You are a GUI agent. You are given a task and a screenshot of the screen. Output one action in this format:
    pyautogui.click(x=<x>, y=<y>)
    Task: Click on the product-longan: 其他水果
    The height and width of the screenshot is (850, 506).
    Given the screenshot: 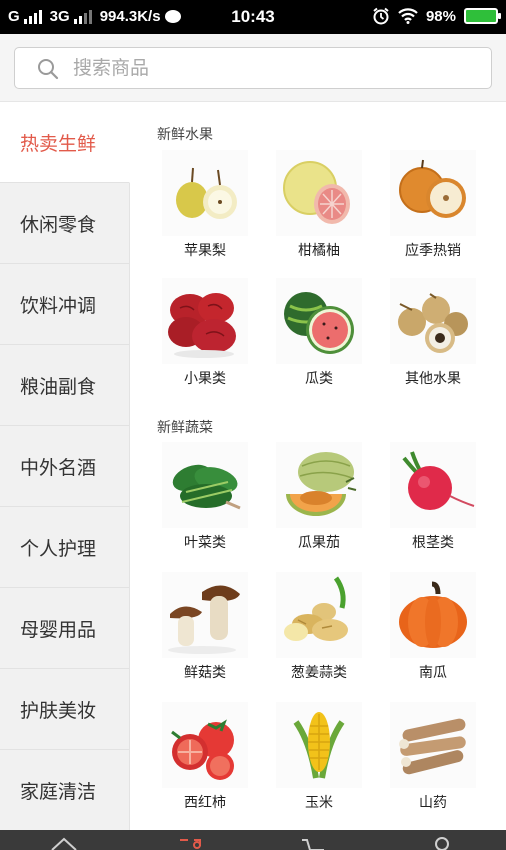 What is the action you would take?
    pyautogui.click(x=433, y=333)
    